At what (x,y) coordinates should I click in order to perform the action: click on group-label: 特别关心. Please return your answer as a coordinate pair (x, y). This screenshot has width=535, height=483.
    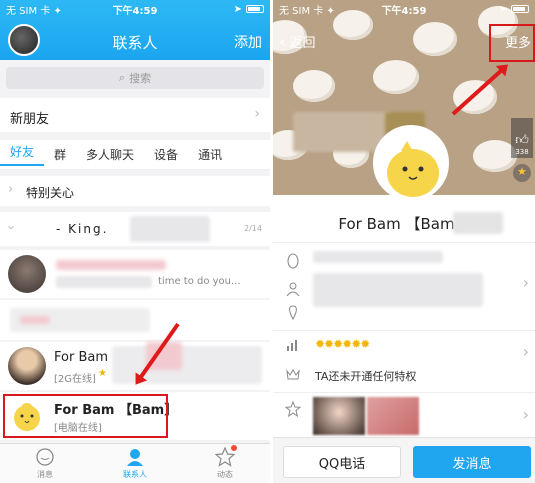
    Looking at the image, I should click on (50, 193).